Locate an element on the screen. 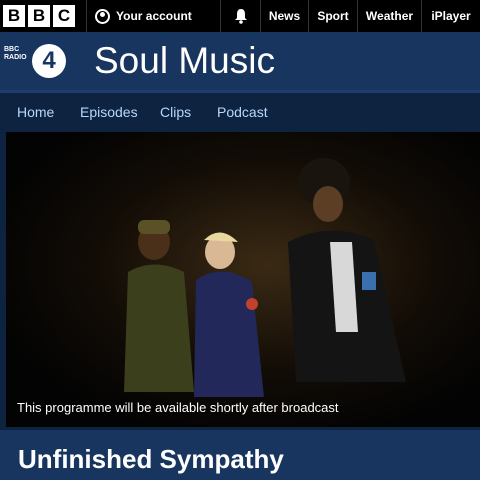 This screenshot has height=480, width=480. bbc-logo-letter: C is located at coordinates (64, 16).